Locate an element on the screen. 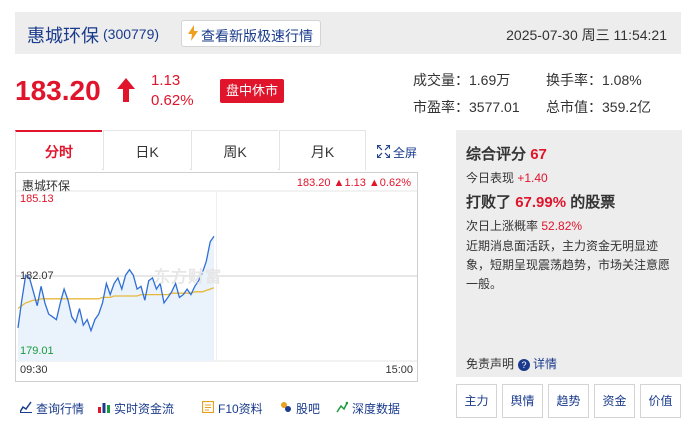 This screenshot has height=429, width=696. stock-name: 惠城环保 is located at coordinates (63, 35).